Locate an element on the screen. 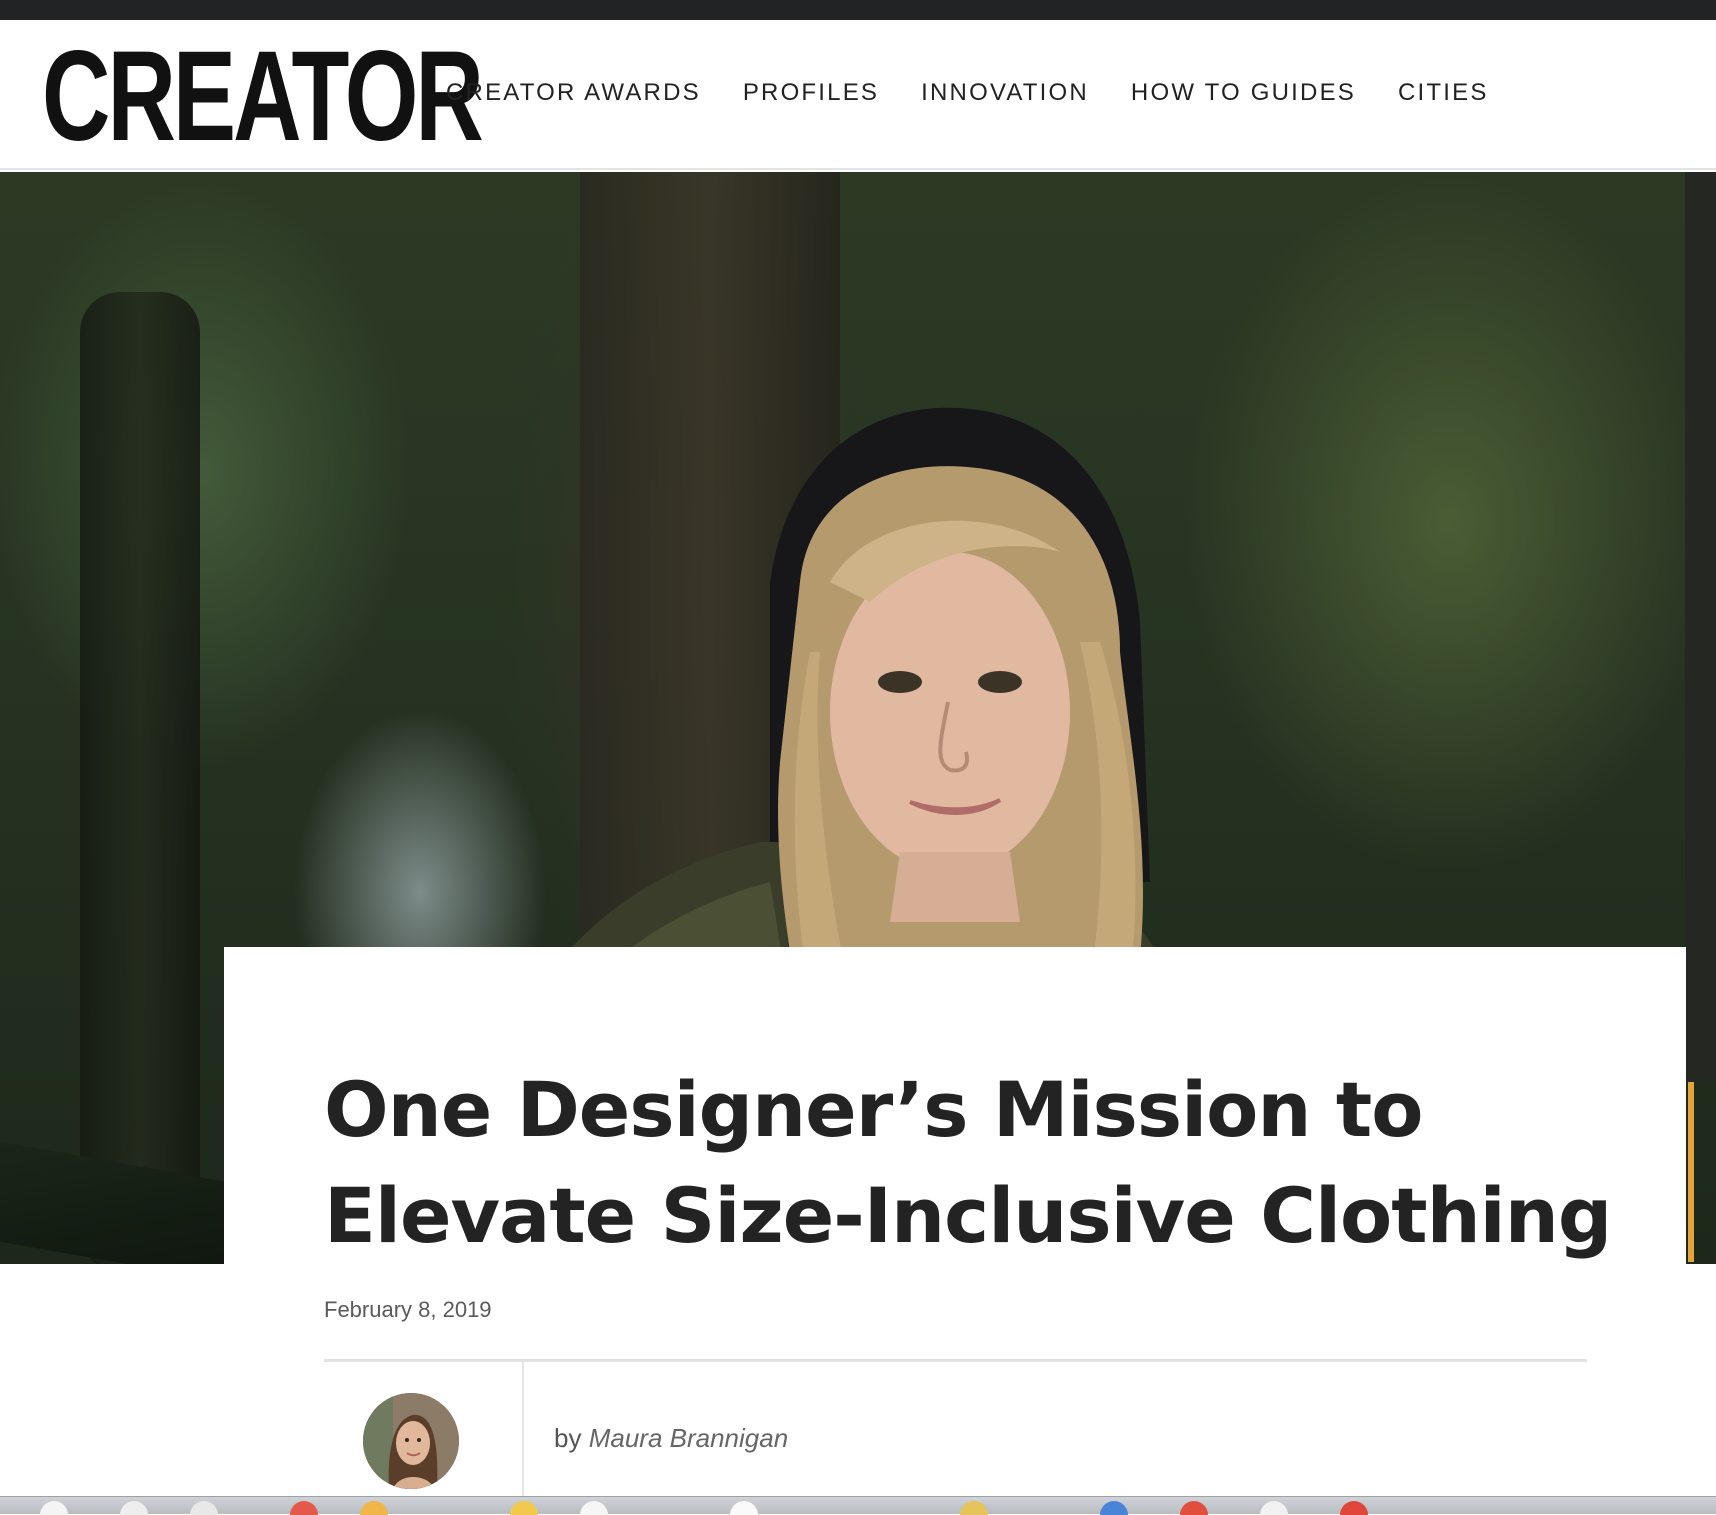  nav-item-cities: CITIES is located at coordinates (1443, 93).